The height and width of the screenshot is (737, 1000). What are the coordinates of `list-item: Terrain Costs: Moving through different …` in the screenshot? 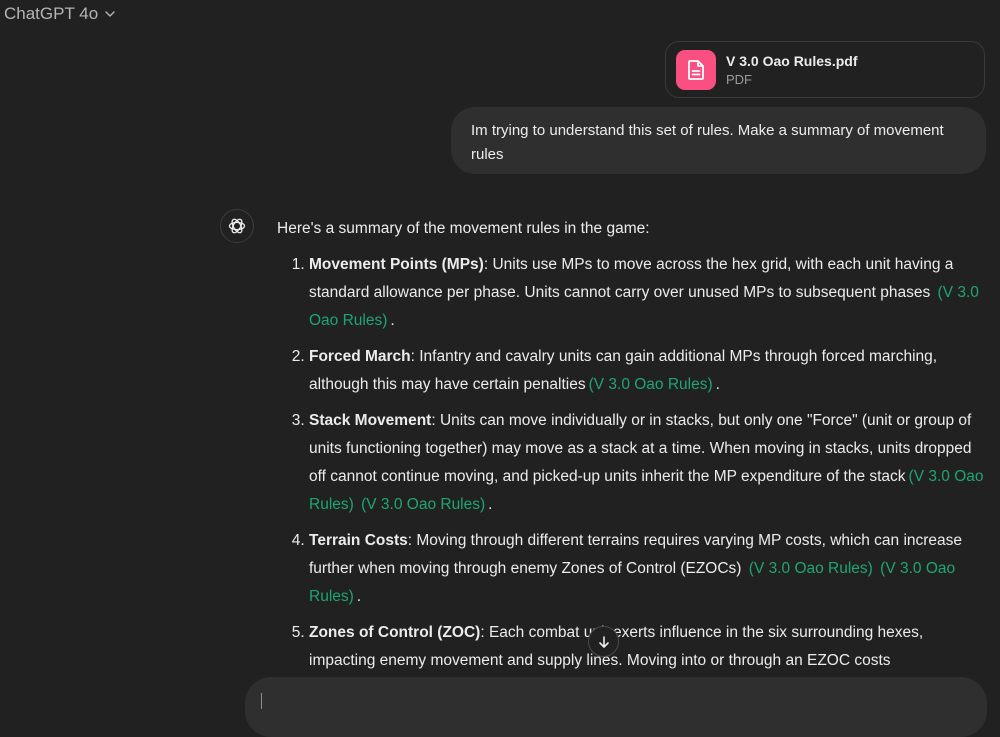 It's located at (650, 569).